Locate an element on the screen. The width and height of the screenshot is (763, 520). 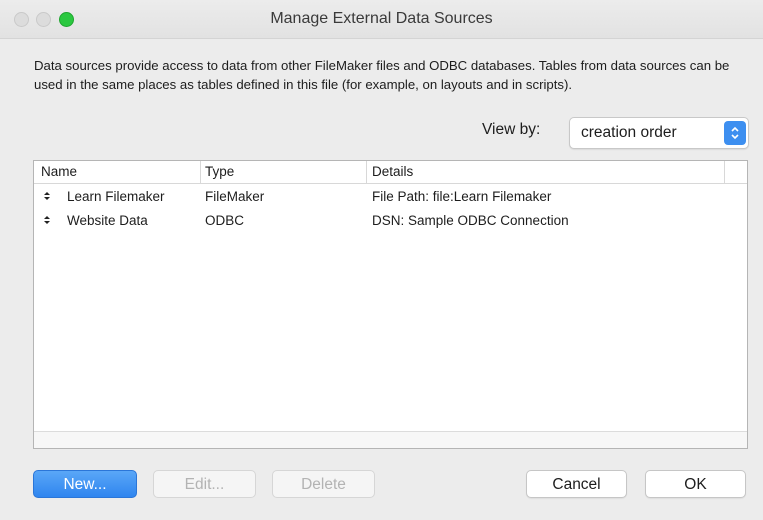
row-type: FileMaker is located at coordinates (235, 196).